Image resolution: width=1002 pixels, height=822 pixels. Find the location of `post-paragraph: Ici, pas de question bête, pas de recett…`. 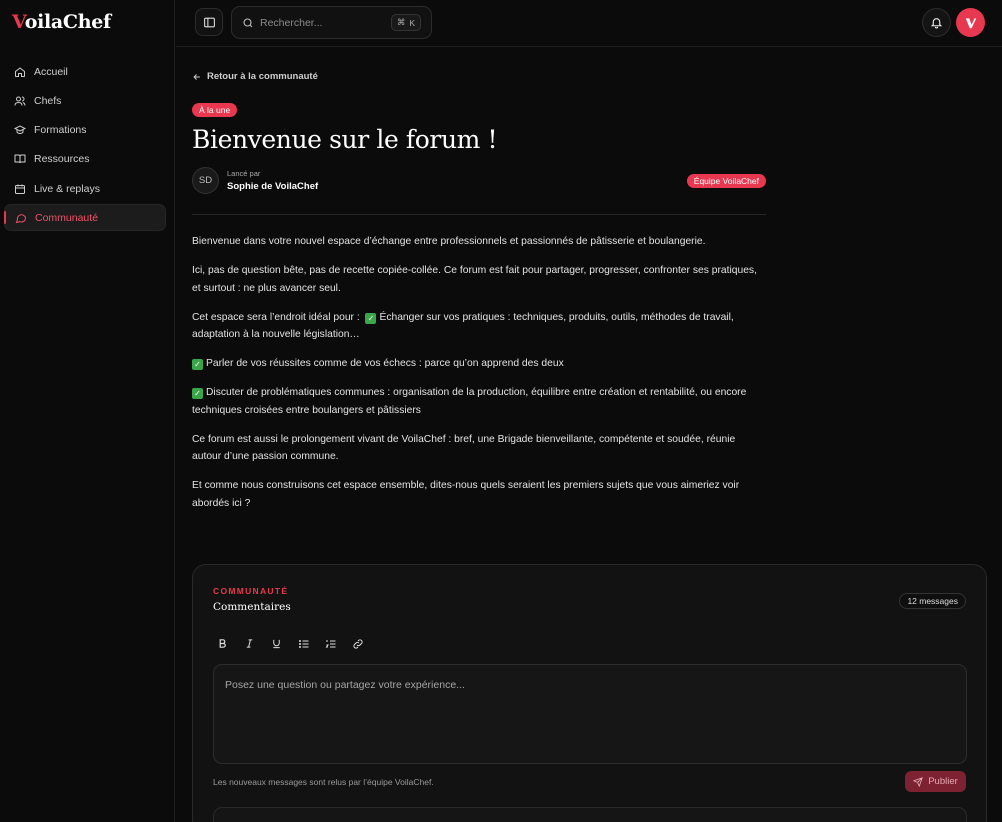

post-paragraph: Ici, pas de question bête, pas de recett… is located at coordinates (474, 279).